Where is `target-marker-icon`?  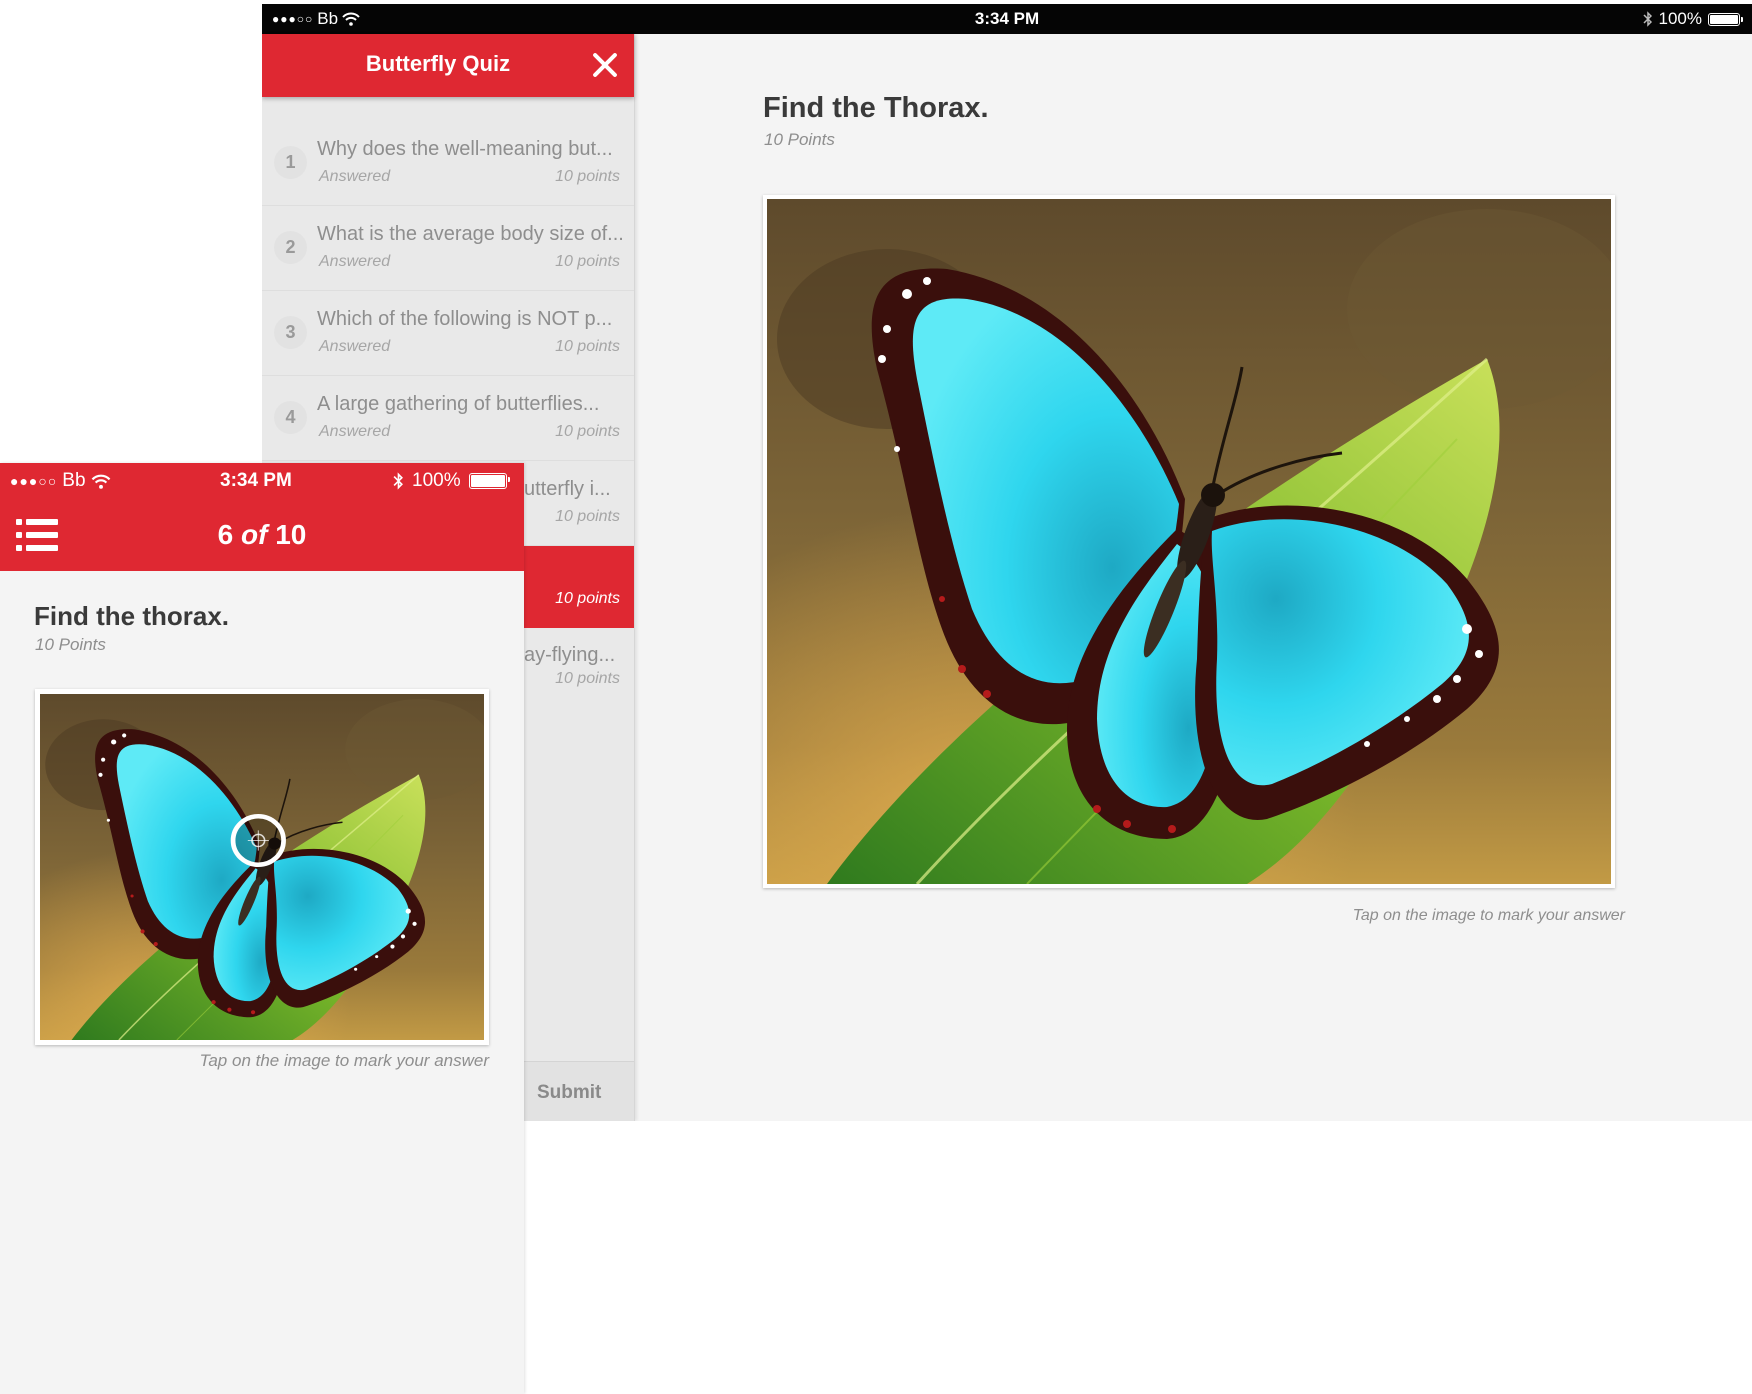
target-marker-icon is located at coordinates (258, 840).